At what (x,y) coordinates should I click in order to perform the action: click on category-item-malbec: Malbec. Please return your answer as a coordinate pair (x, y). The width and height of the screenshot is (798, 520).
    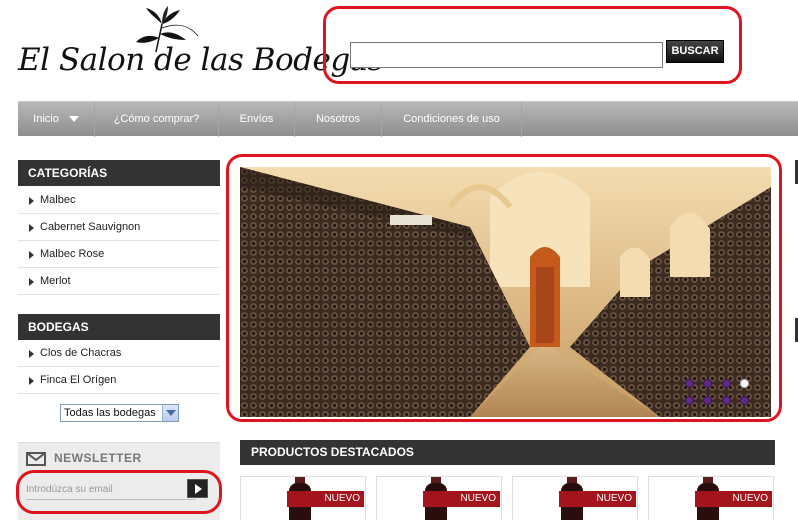
    Looking at the image, I should click on (119, 200).